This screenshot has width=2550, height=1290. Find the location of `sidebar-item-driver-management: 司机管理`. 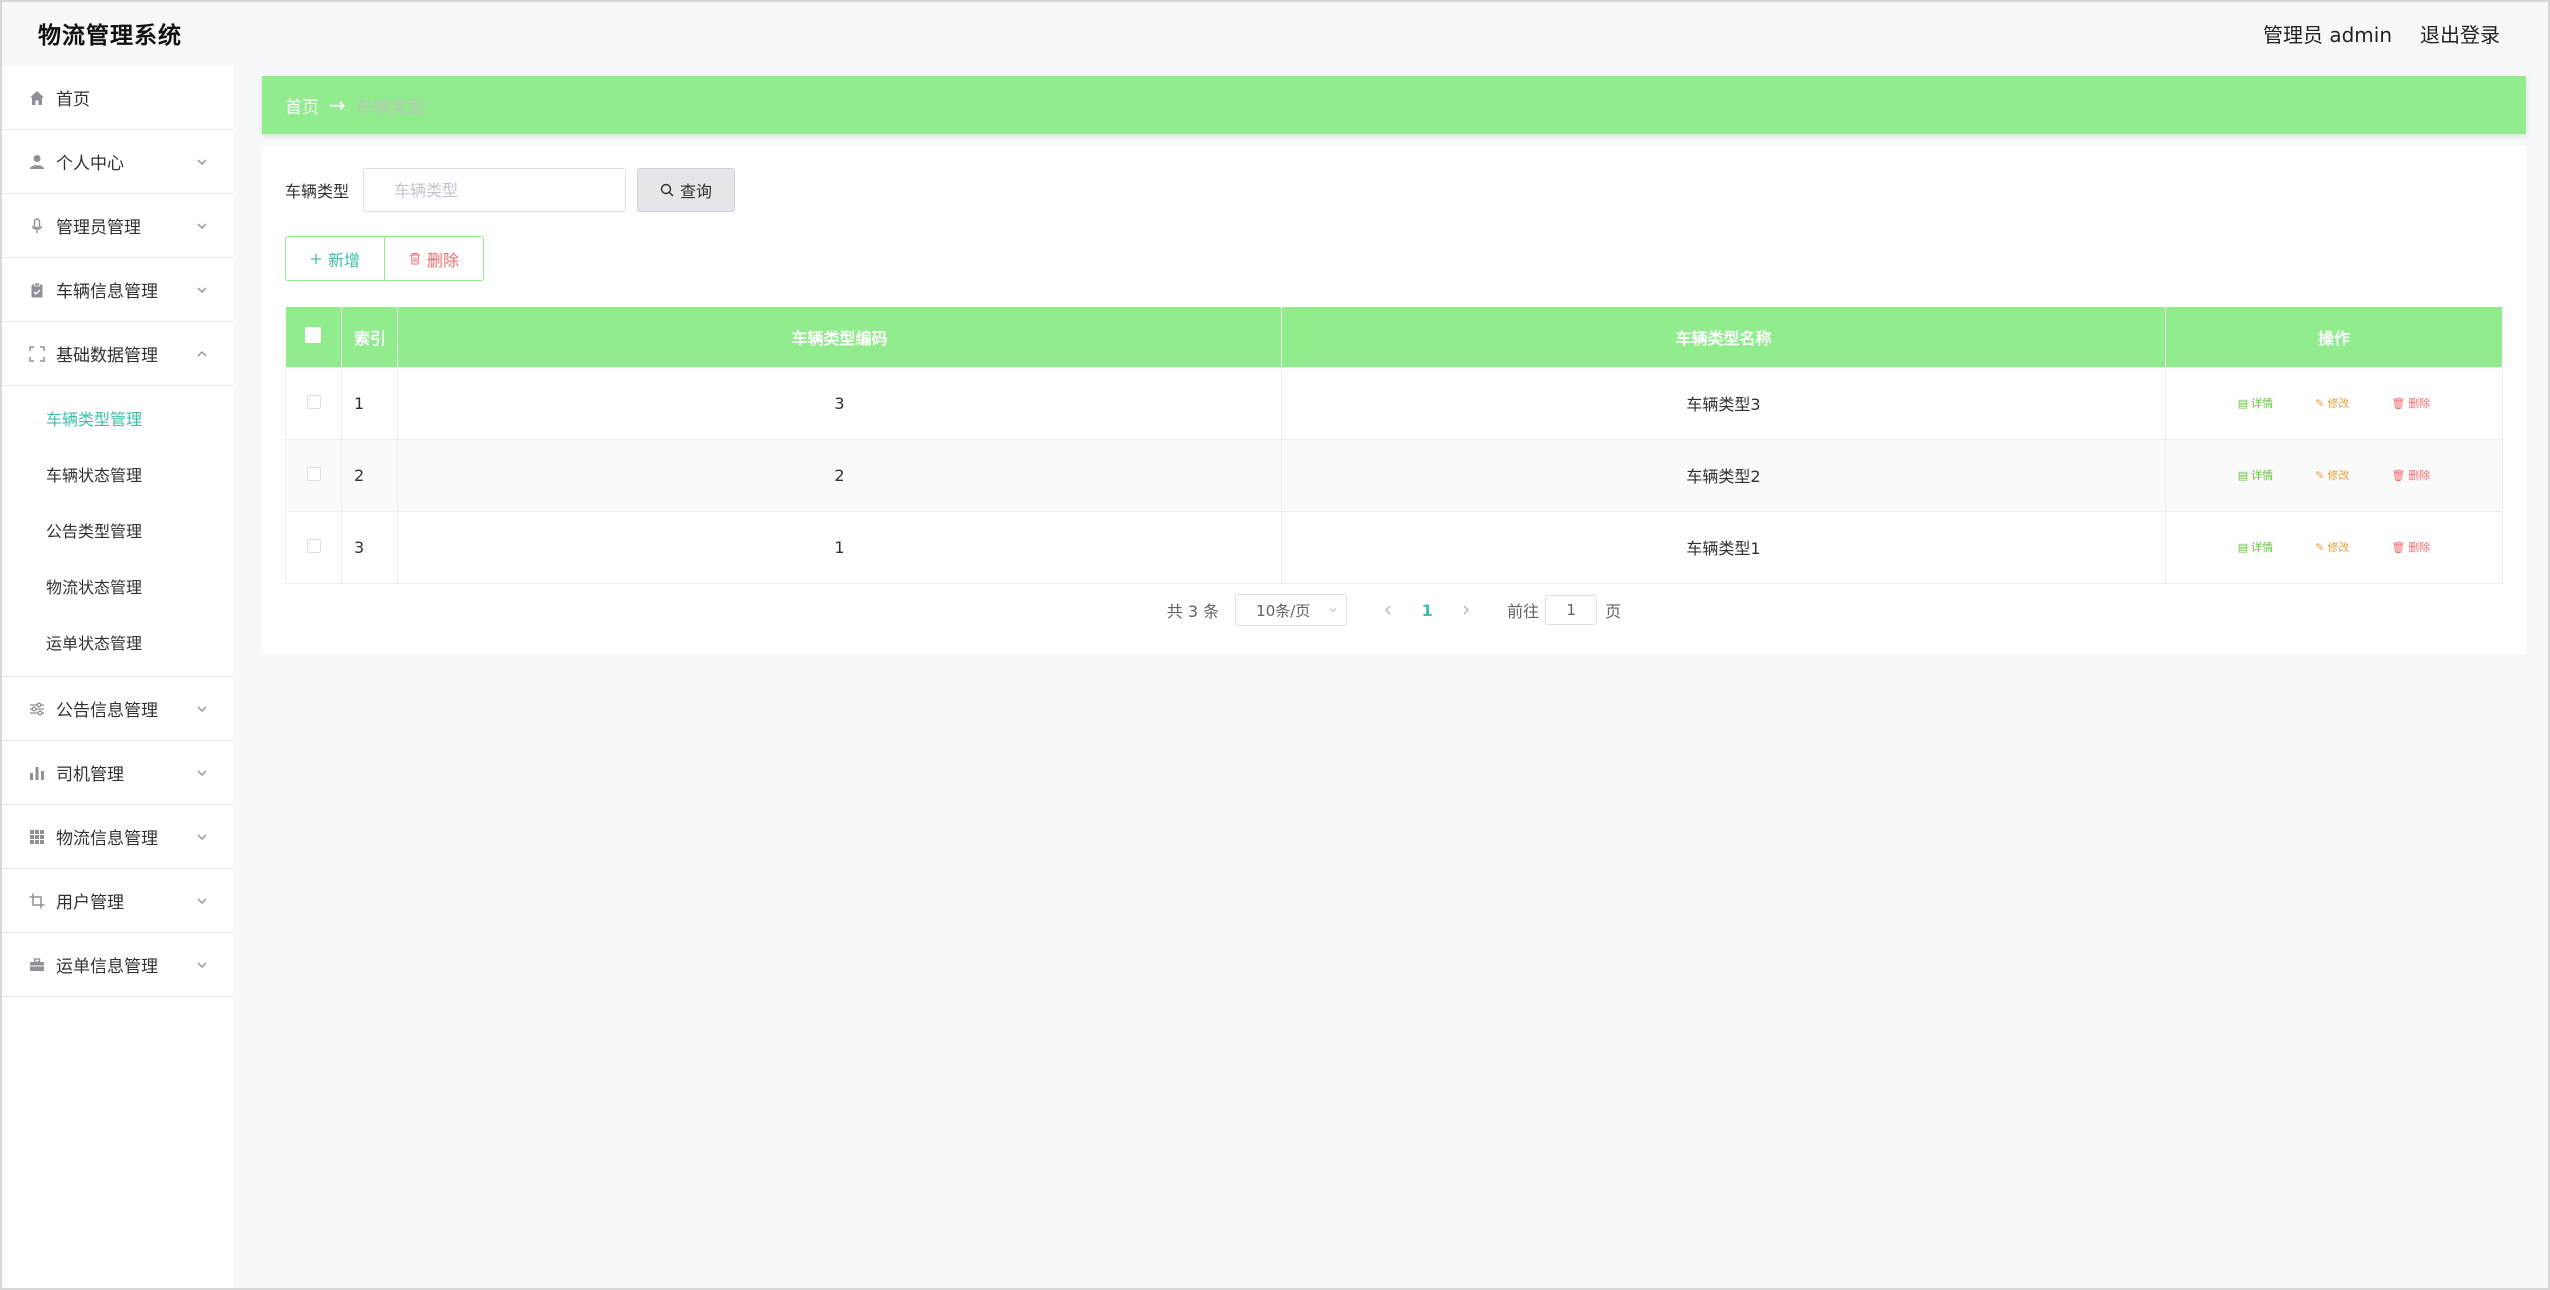

sidebar-item-driver-management: 司机管理 is located at coordinates (116, 773).